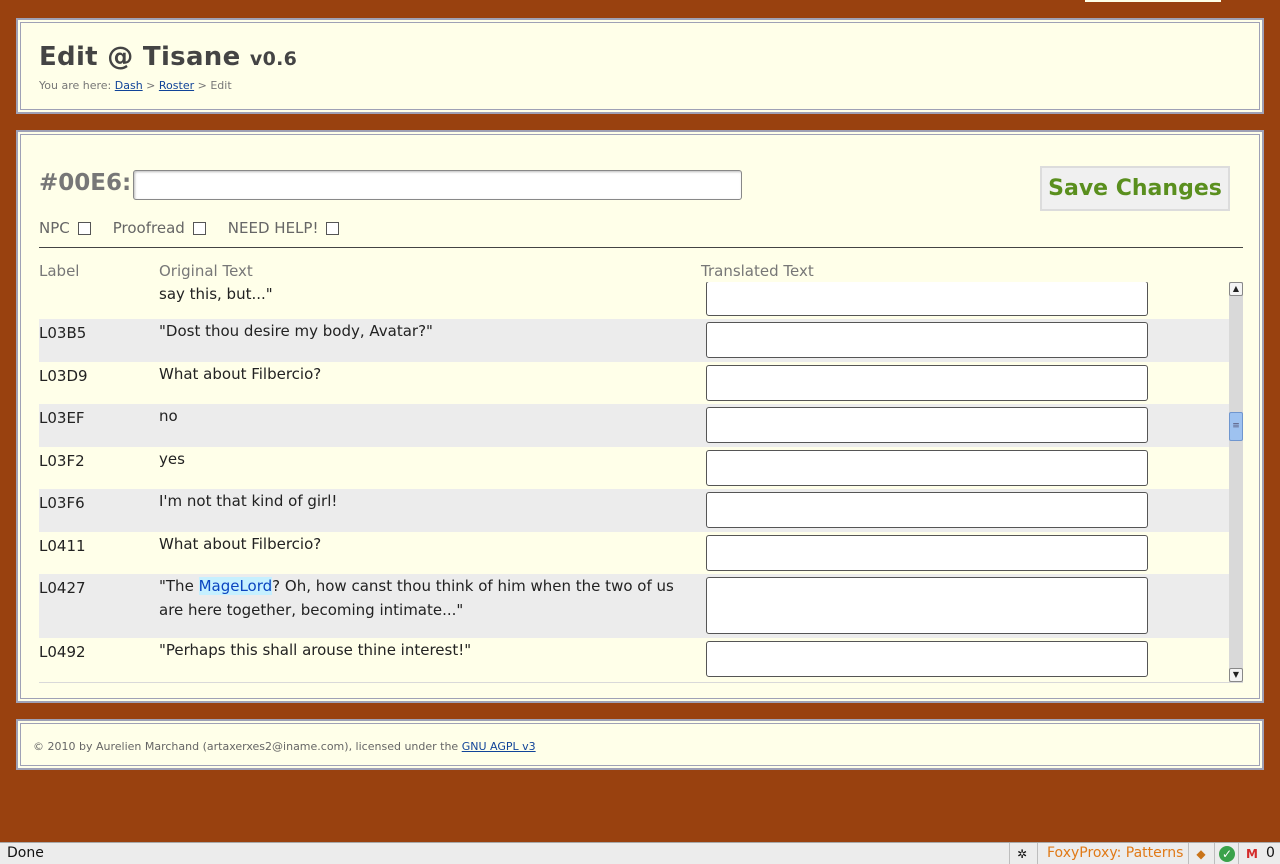 This screenshot has width=1280, height=864. What do you see at coordinates (172, 459) in the screenshot?
I see `row-original-text: yes` at bounding box center [172, 459].